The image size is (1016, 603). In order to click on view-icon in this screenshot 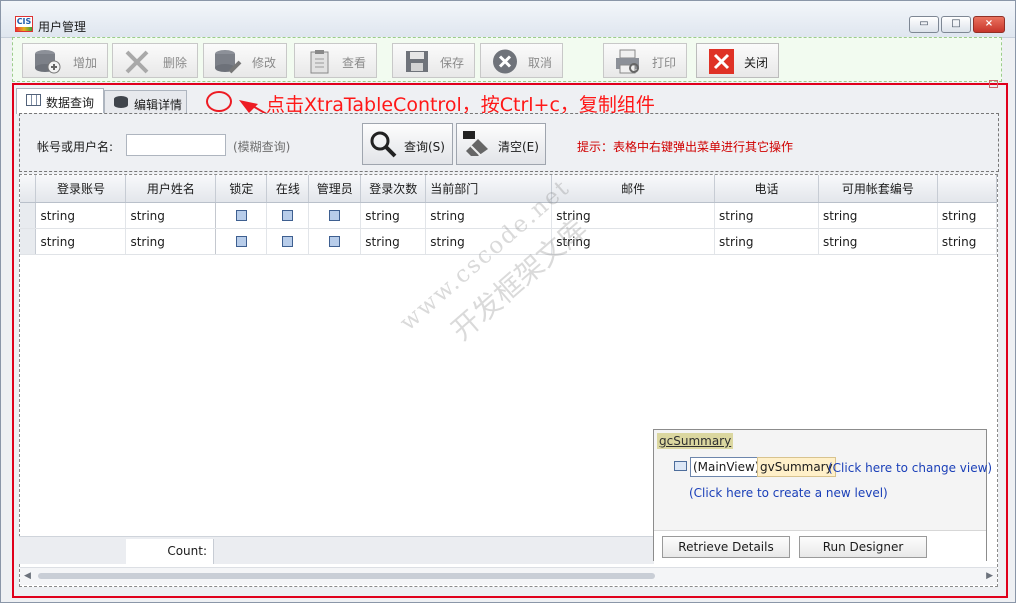, I will do `click(680, 466)`.